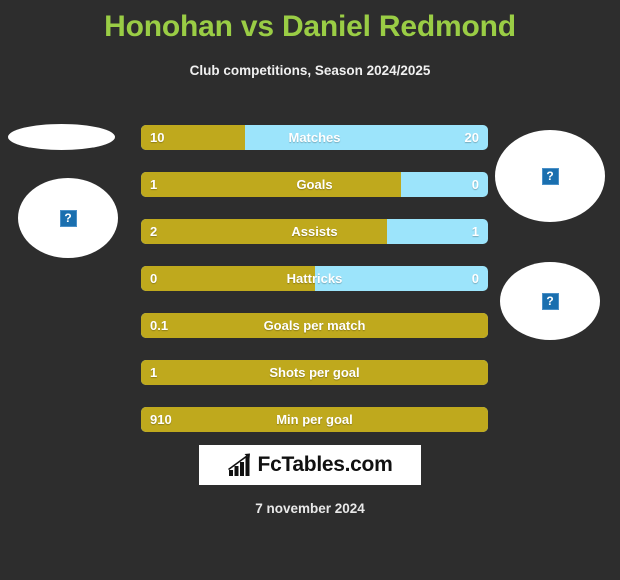  I want to click on stat-row-matches: 10 Matches 20, so click(314, 137).